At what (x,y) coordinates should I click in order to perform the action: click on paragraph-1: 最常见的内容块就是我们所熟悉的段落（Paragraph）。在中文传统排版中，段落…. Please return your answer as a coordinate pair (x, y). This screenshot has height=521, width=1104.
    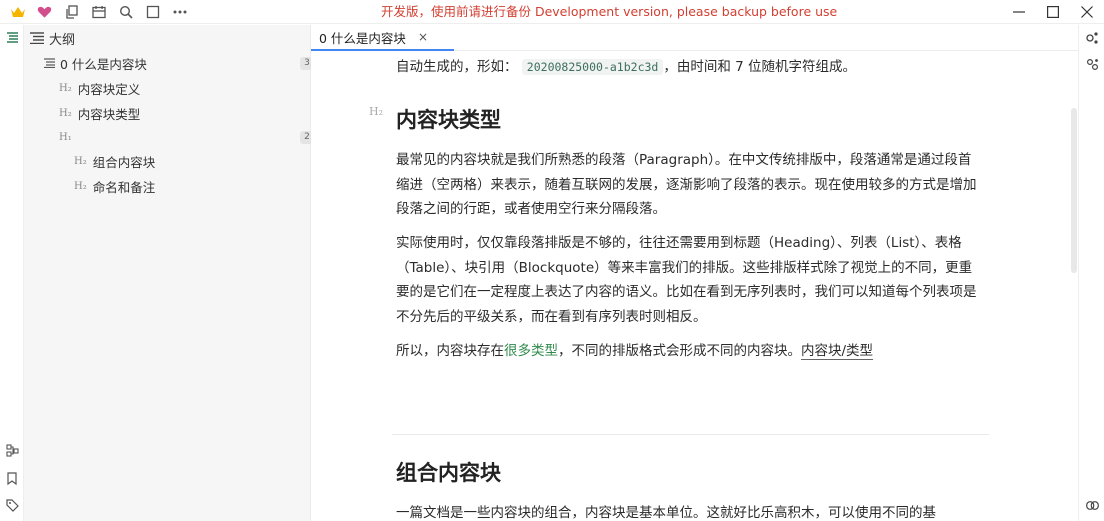
    Looking at the image, I should click on (689, 185).